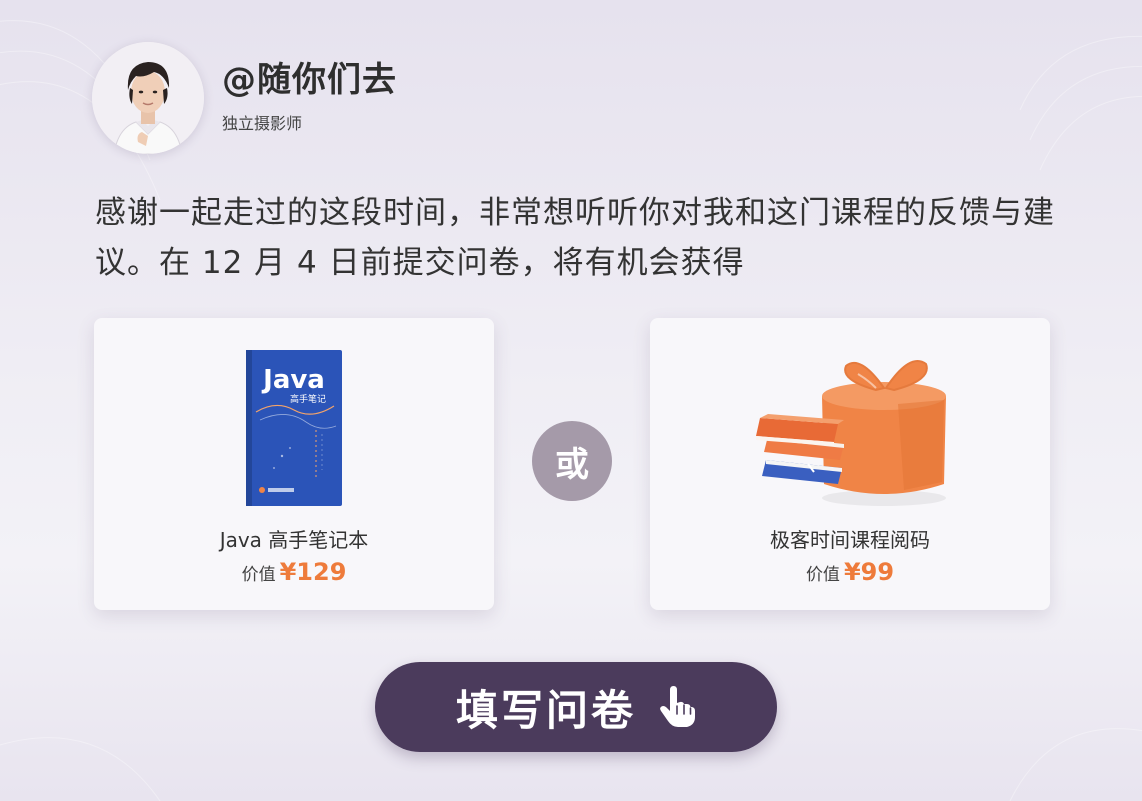 This screenshot has height=801, width=1142. Describe the element at coordinates (148, 98) in the screenshot. I see `avatar` at that location.